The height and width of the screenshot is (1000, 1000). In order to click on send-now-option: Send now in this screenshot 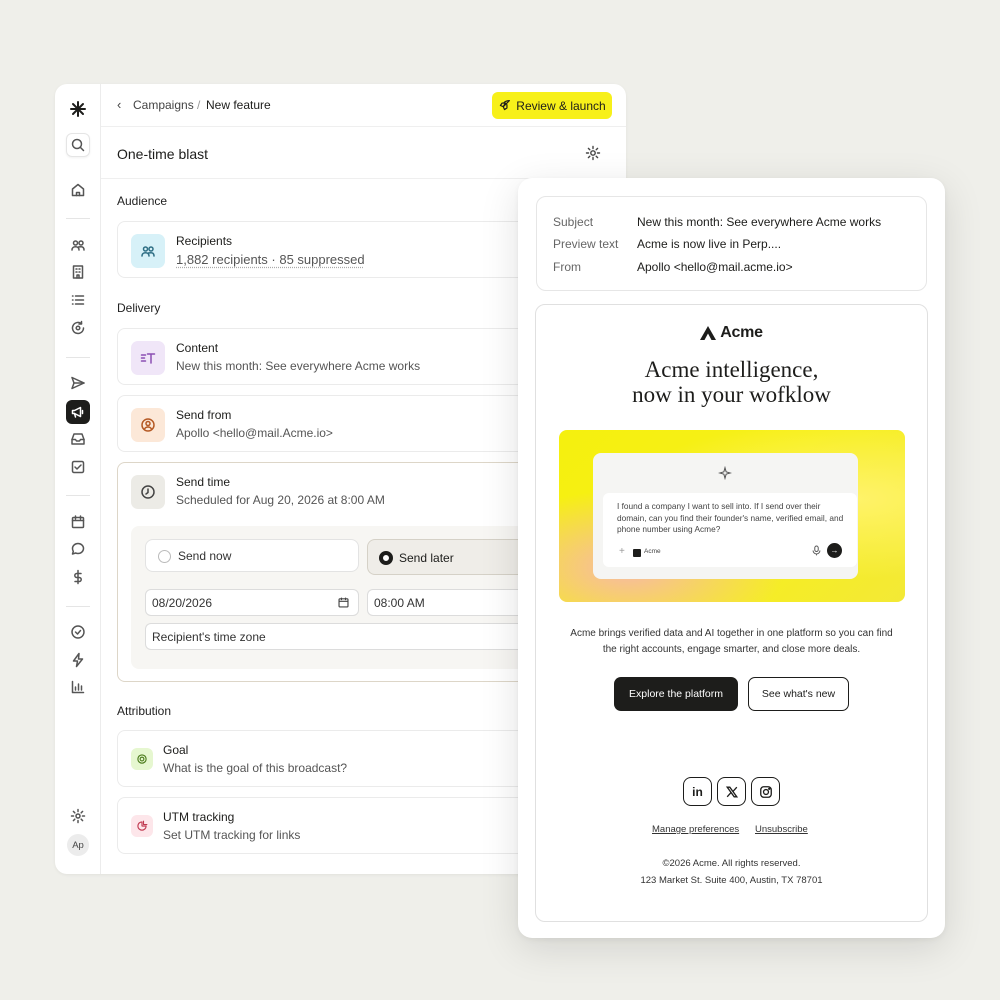, I will do `click(252, 555)`.